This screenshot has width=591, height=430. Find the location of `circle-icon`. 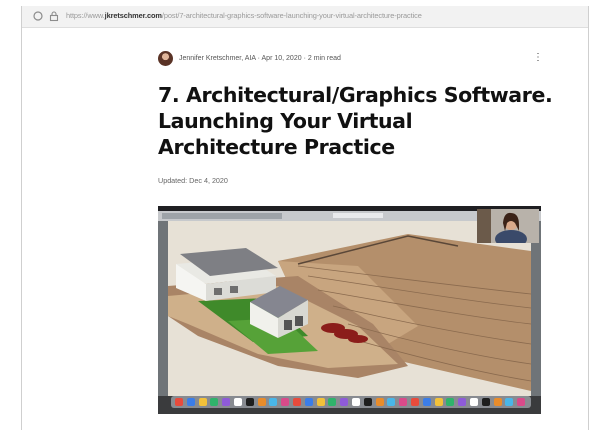

circle-icon is located at coordinates (38, 16).